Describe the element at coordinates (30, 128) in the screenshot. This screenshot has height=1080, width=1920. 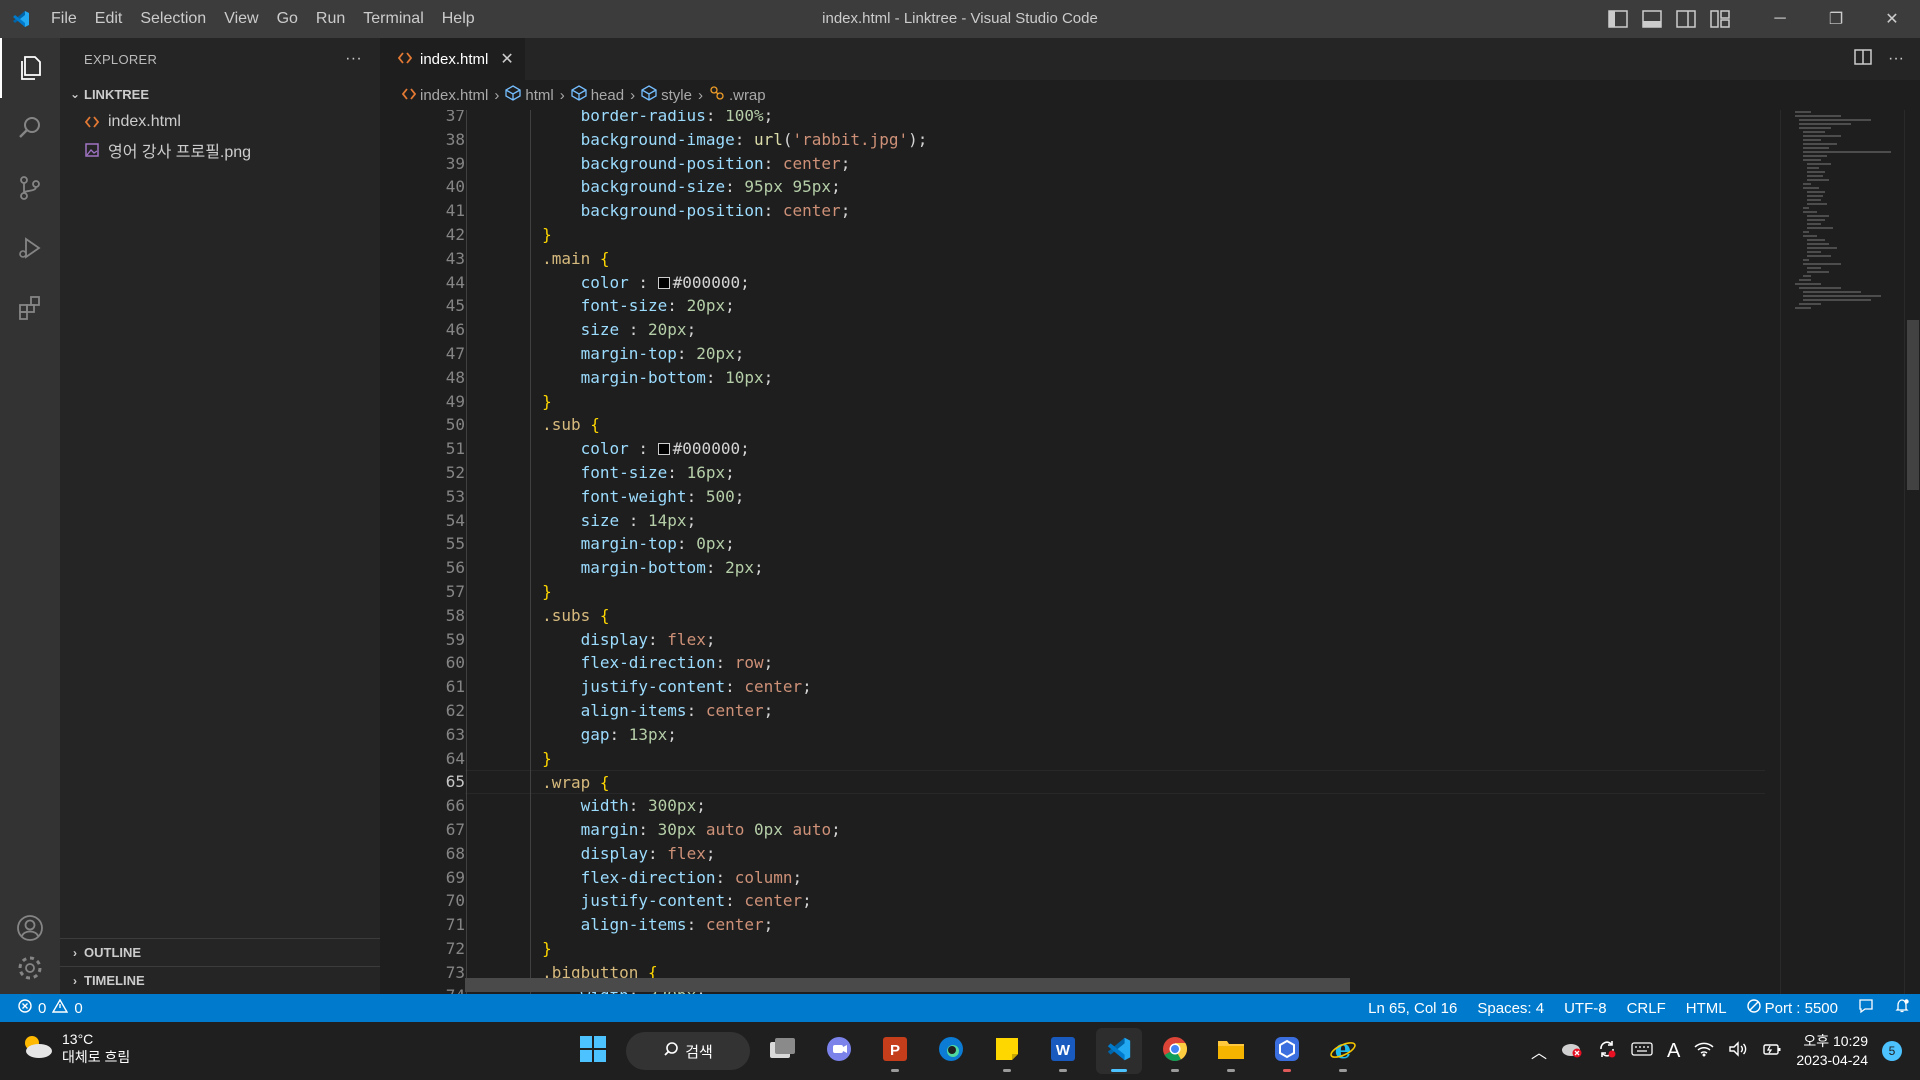
I see `search-icon` at that location.